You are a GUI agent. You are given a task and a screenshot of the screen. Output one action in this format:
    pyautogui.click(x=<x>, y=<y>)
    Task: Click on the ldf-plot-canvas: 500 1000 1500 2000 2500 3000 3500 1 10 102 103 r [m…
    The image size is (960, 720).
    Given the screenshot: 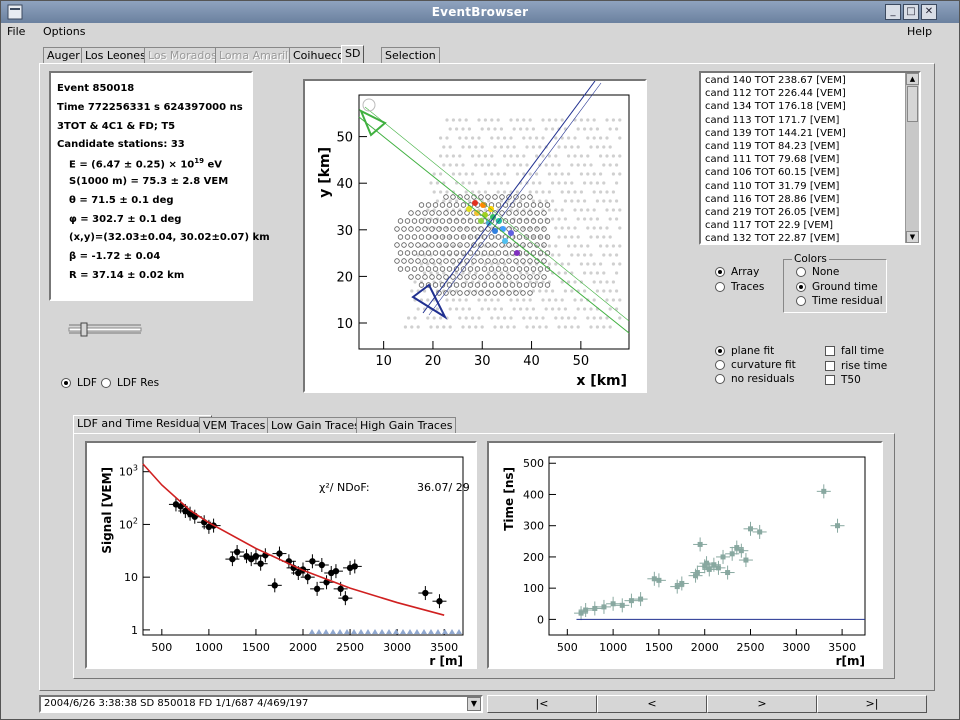 What is the action you would take?
    pyautogui.click(x=281, y=555)
    